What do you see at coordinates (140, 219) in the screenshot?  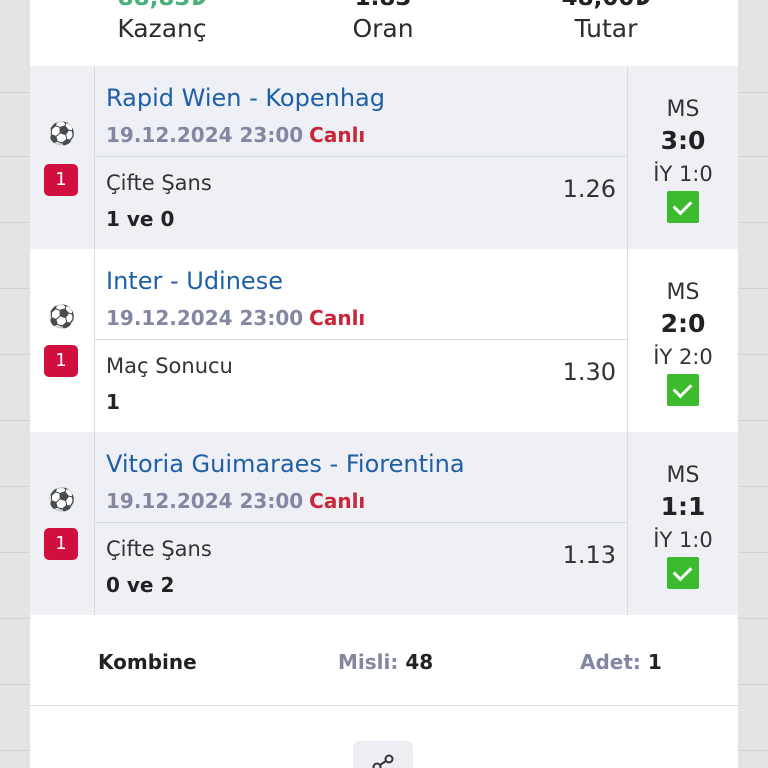 I see `bet-pick: 1 ve 0` at bounding box center [140, 219].